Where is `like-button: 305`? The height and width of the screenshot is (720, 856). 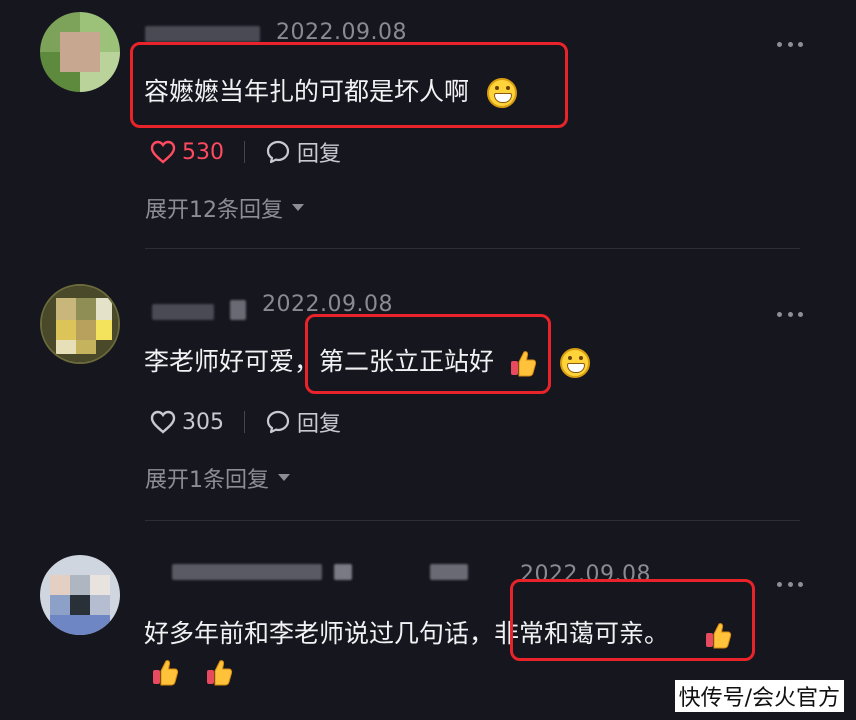
like-button: 305 is located at coordinates (187, 422).